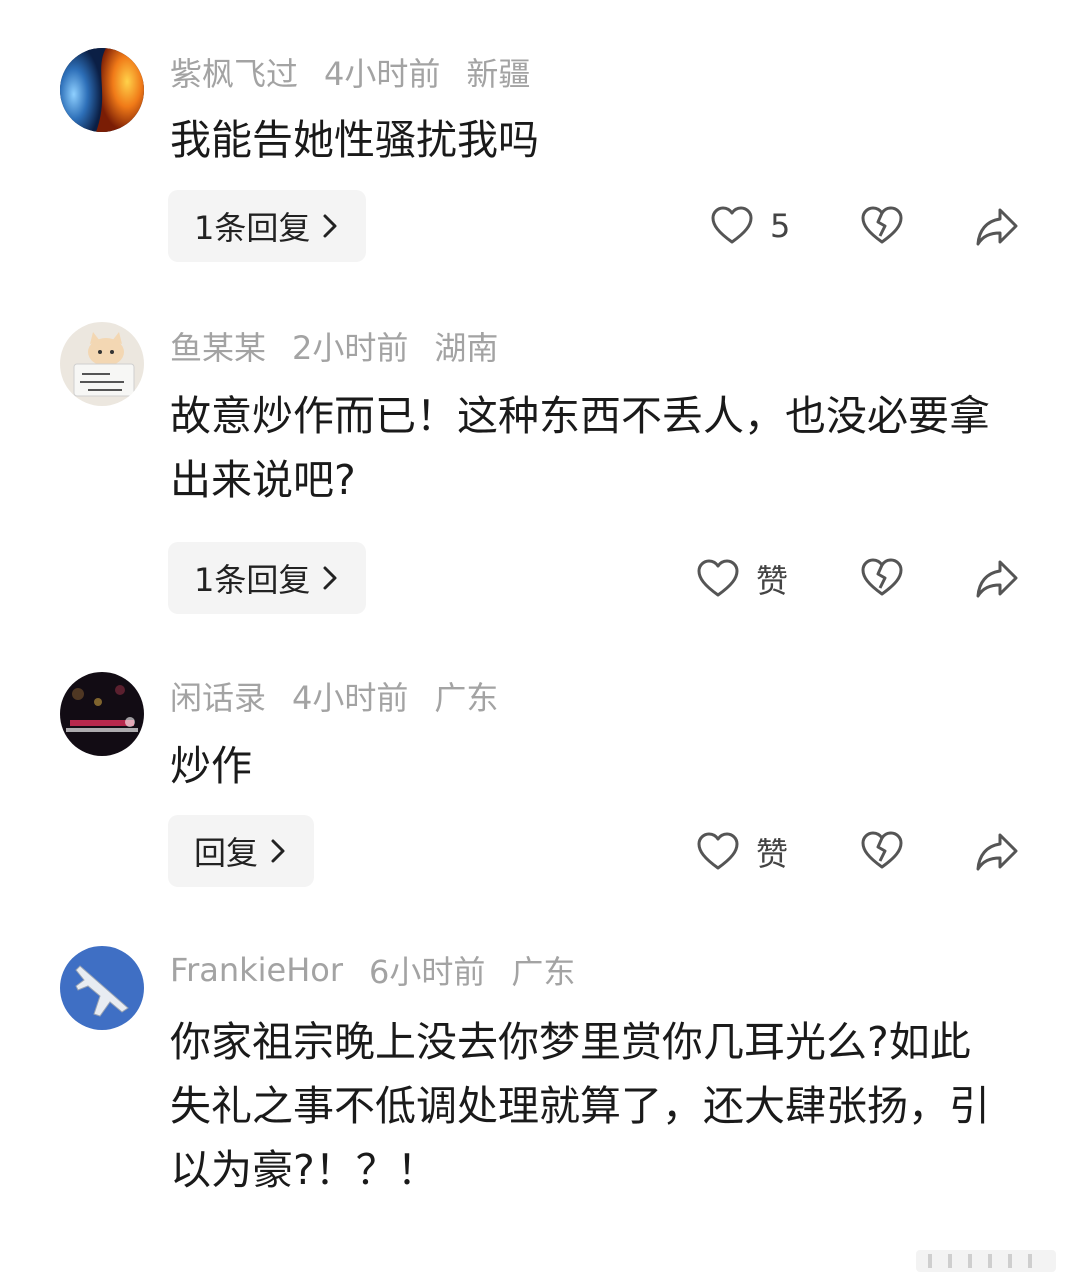 This screenshot has width=1080, height=1284. I want to click on fighter-jet-icon, so click(102, 988).